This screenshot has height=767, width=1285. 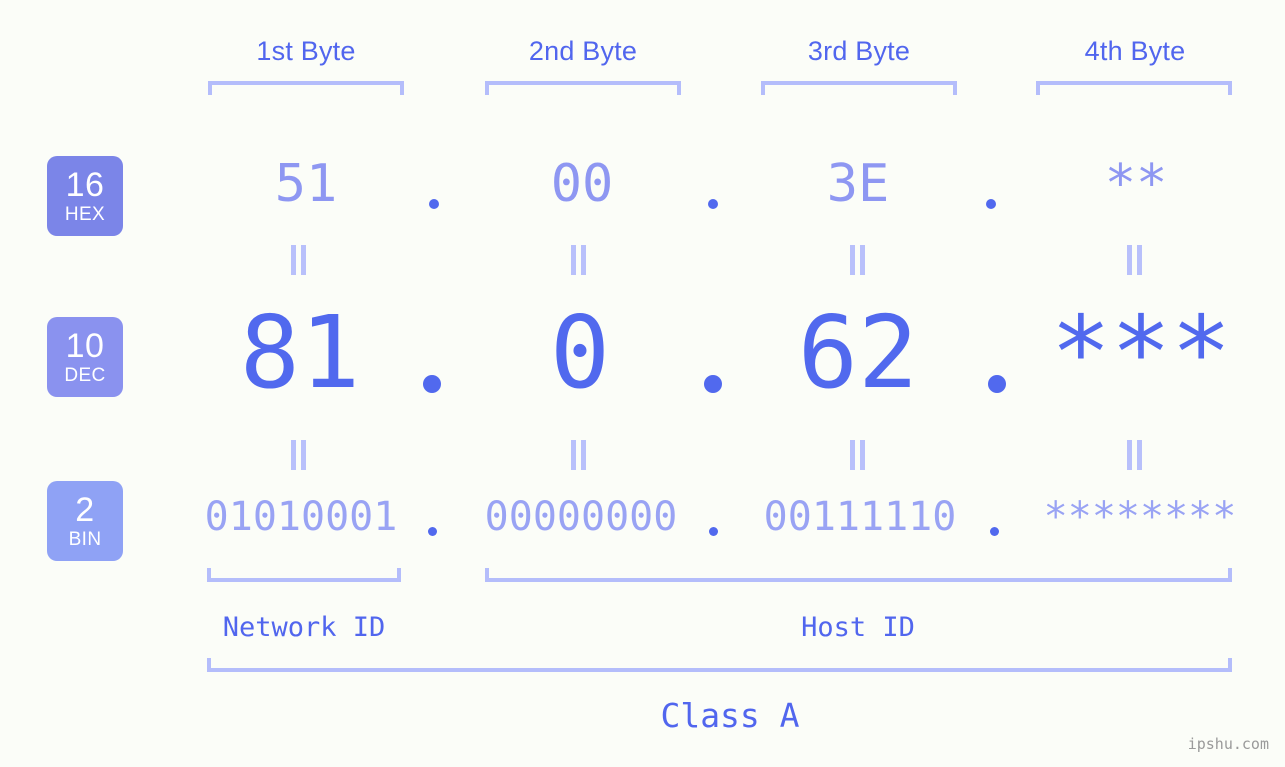 I want to click on base-badge-dec: 10 DEC, so click(x=85, y=357).